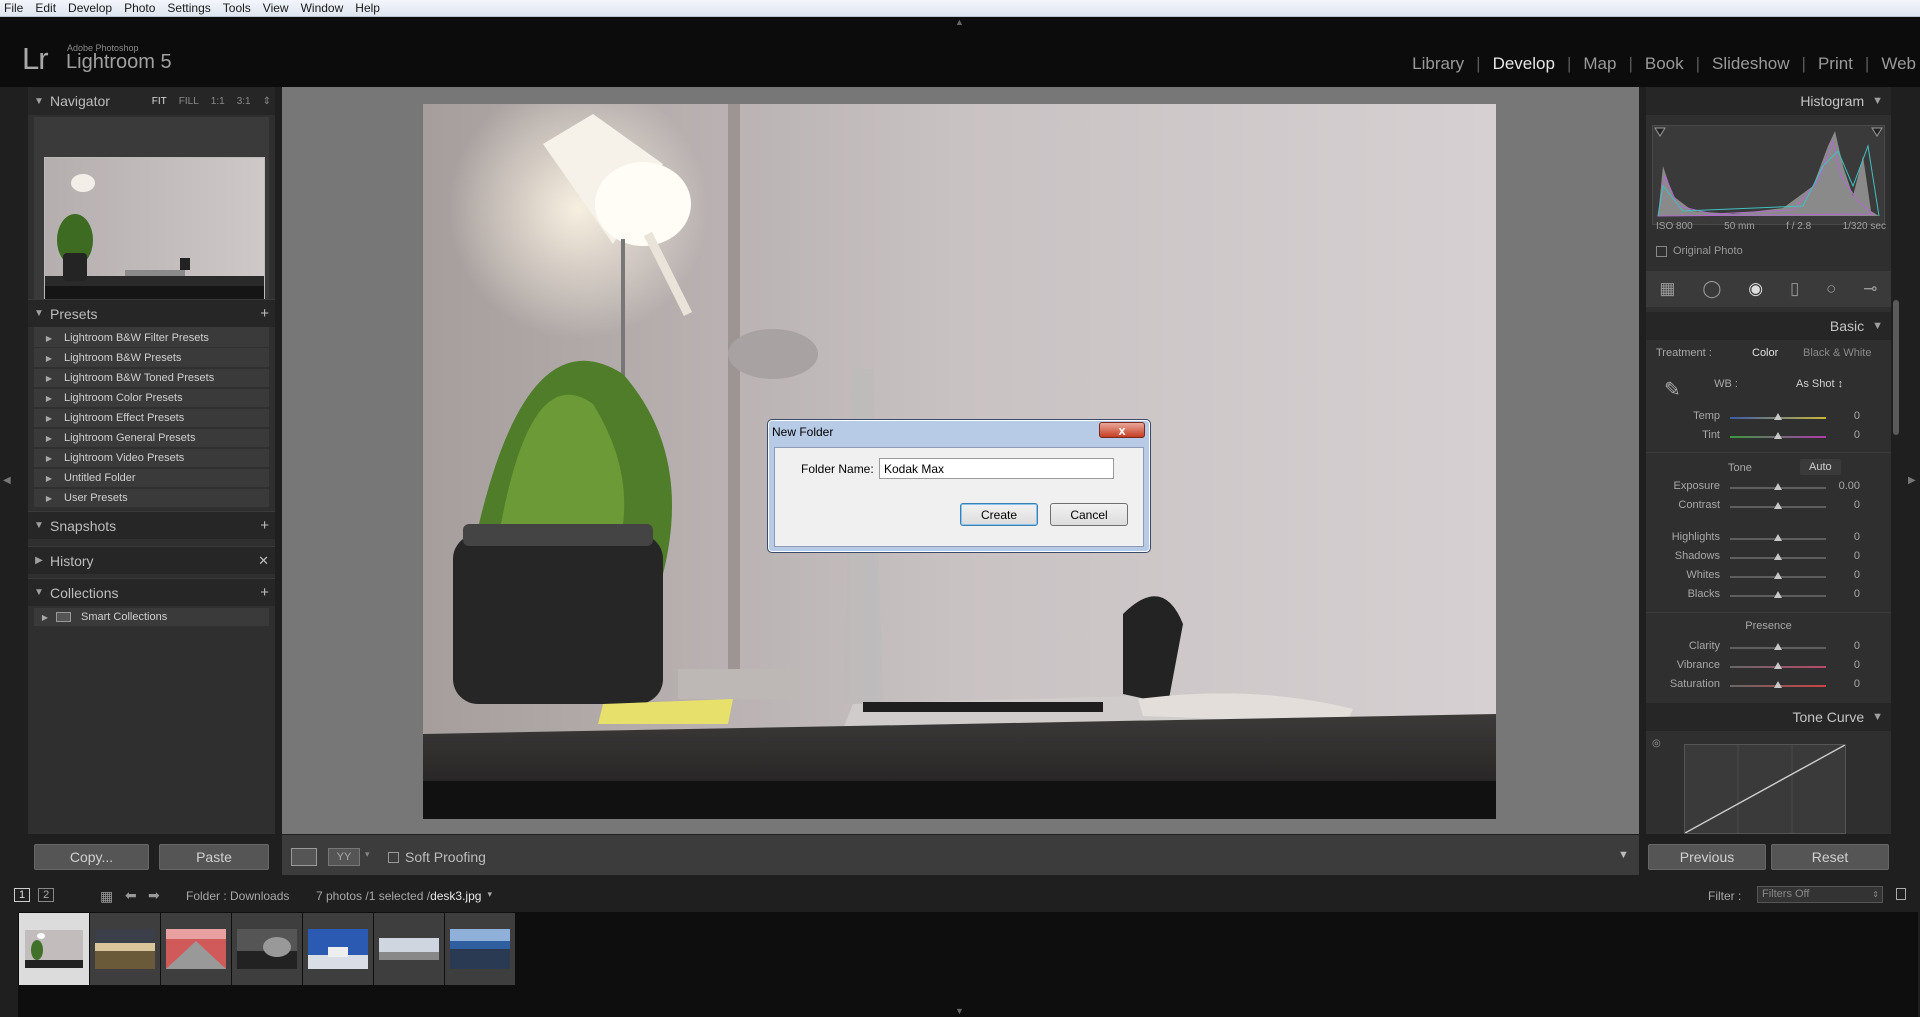 This screenshot has width=1920, height=1017. I want to click on graduated-filter-icon: ▯, so click(1794, 289).